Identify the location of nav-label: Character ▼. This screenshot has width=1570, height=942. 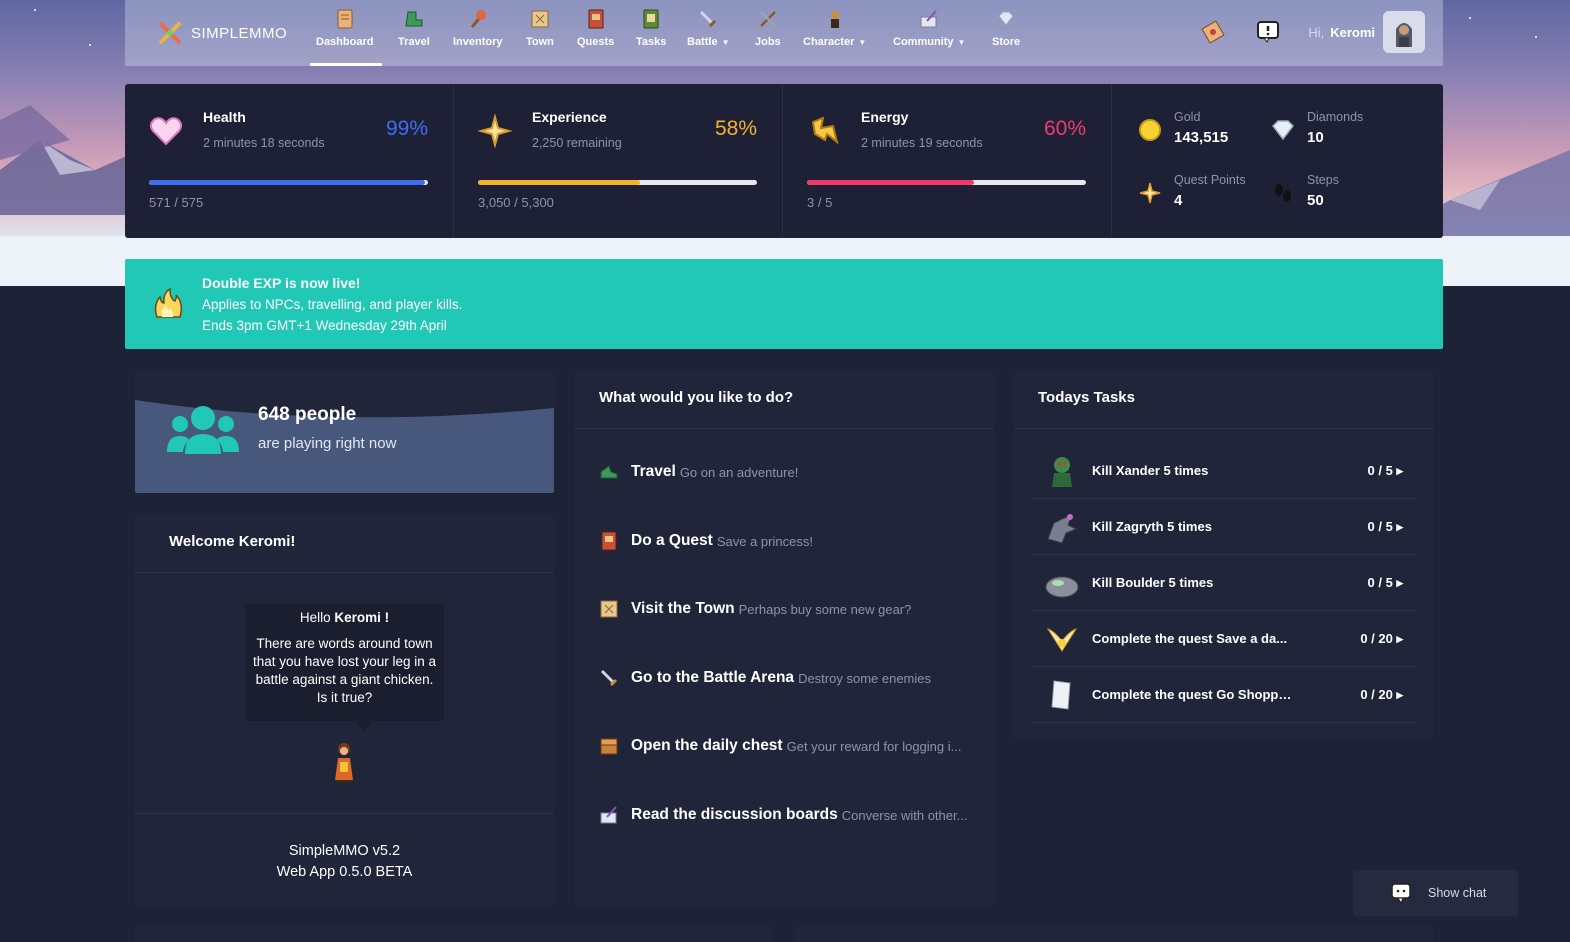
(835, 42).